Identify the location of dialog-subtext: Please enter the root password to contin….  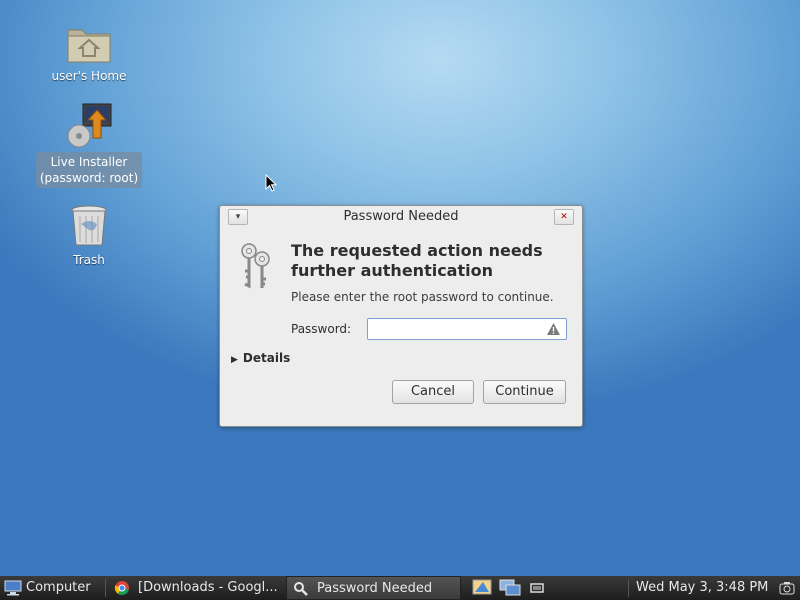
(422, 297).